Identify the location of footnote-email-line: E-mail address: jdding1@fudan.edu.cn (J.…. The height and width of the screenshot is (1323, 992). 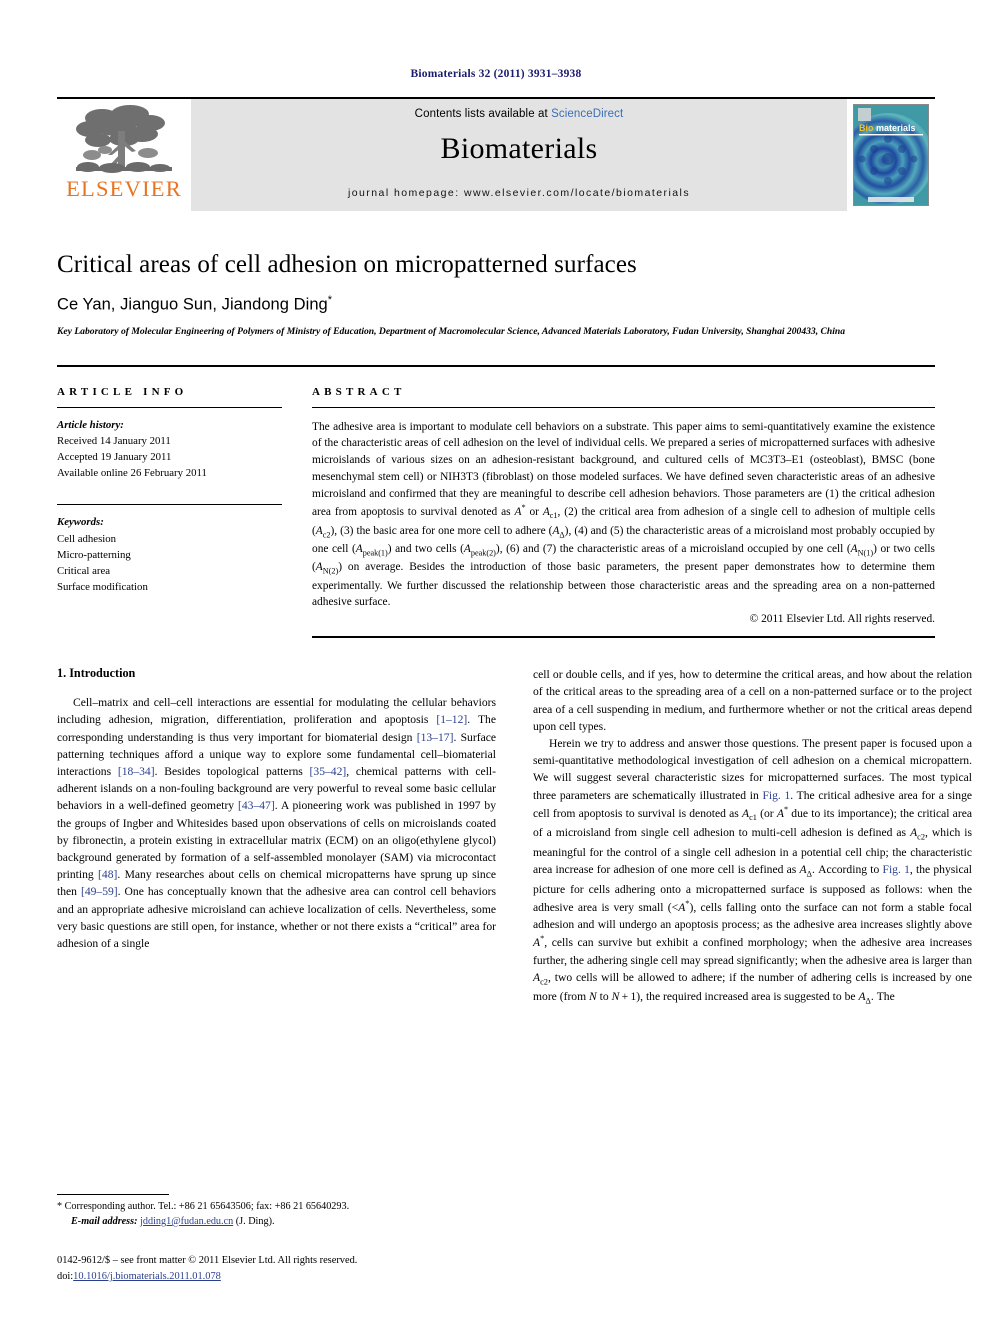
(276, 1222).